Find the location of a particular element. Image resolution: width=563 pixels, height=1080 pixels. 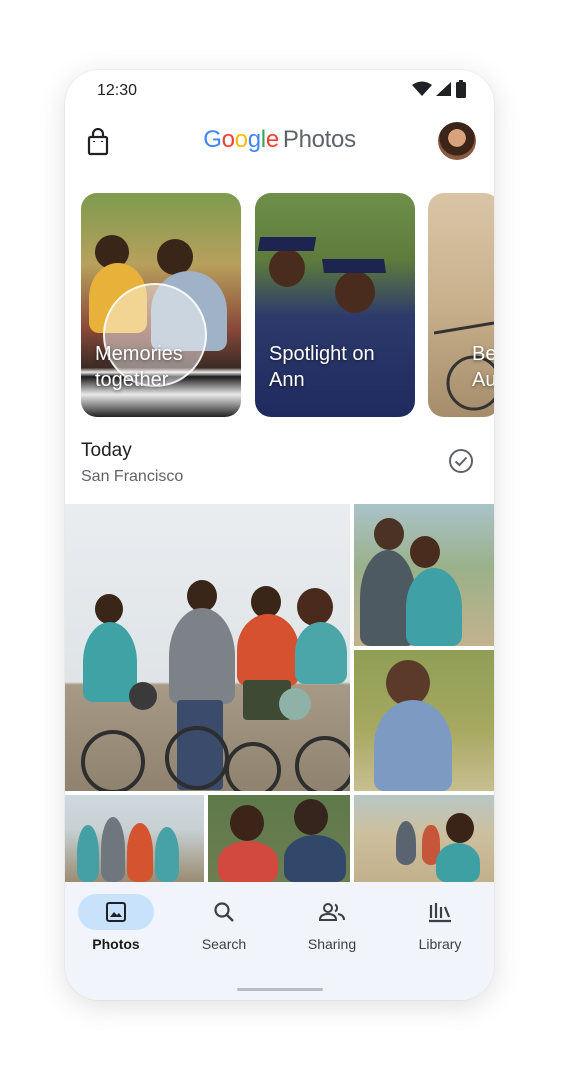

section-location: San Francisco is located at coordinates (132, 476).